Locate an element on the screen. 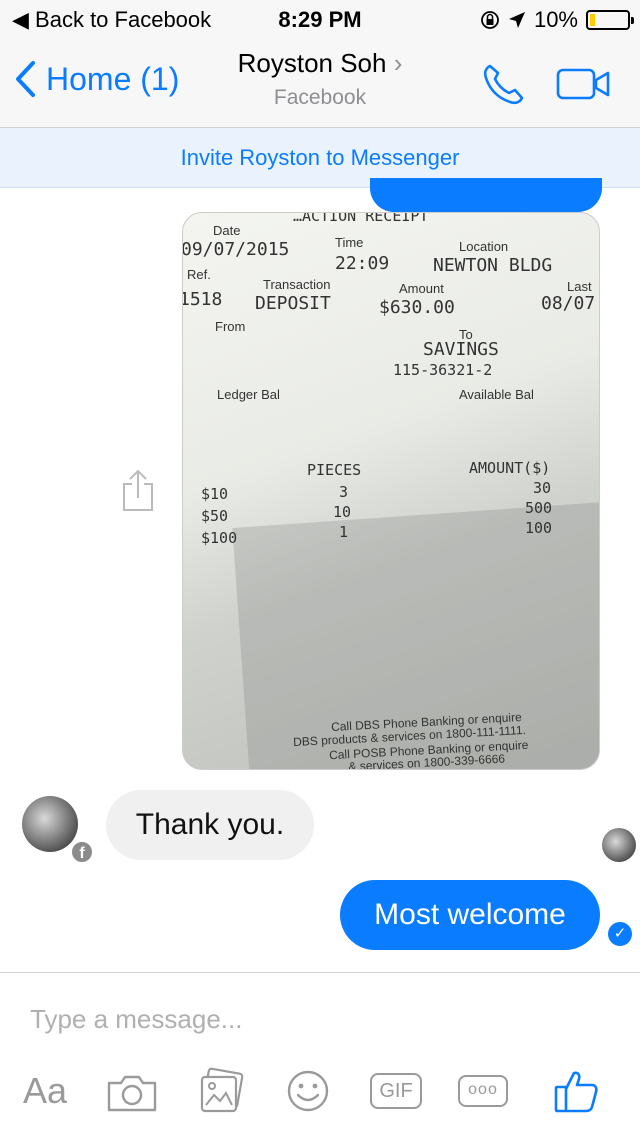 The height and width of the screenshot is (1136, 640). contact-name: Royston Soh › is located at coordinates (320, 63).